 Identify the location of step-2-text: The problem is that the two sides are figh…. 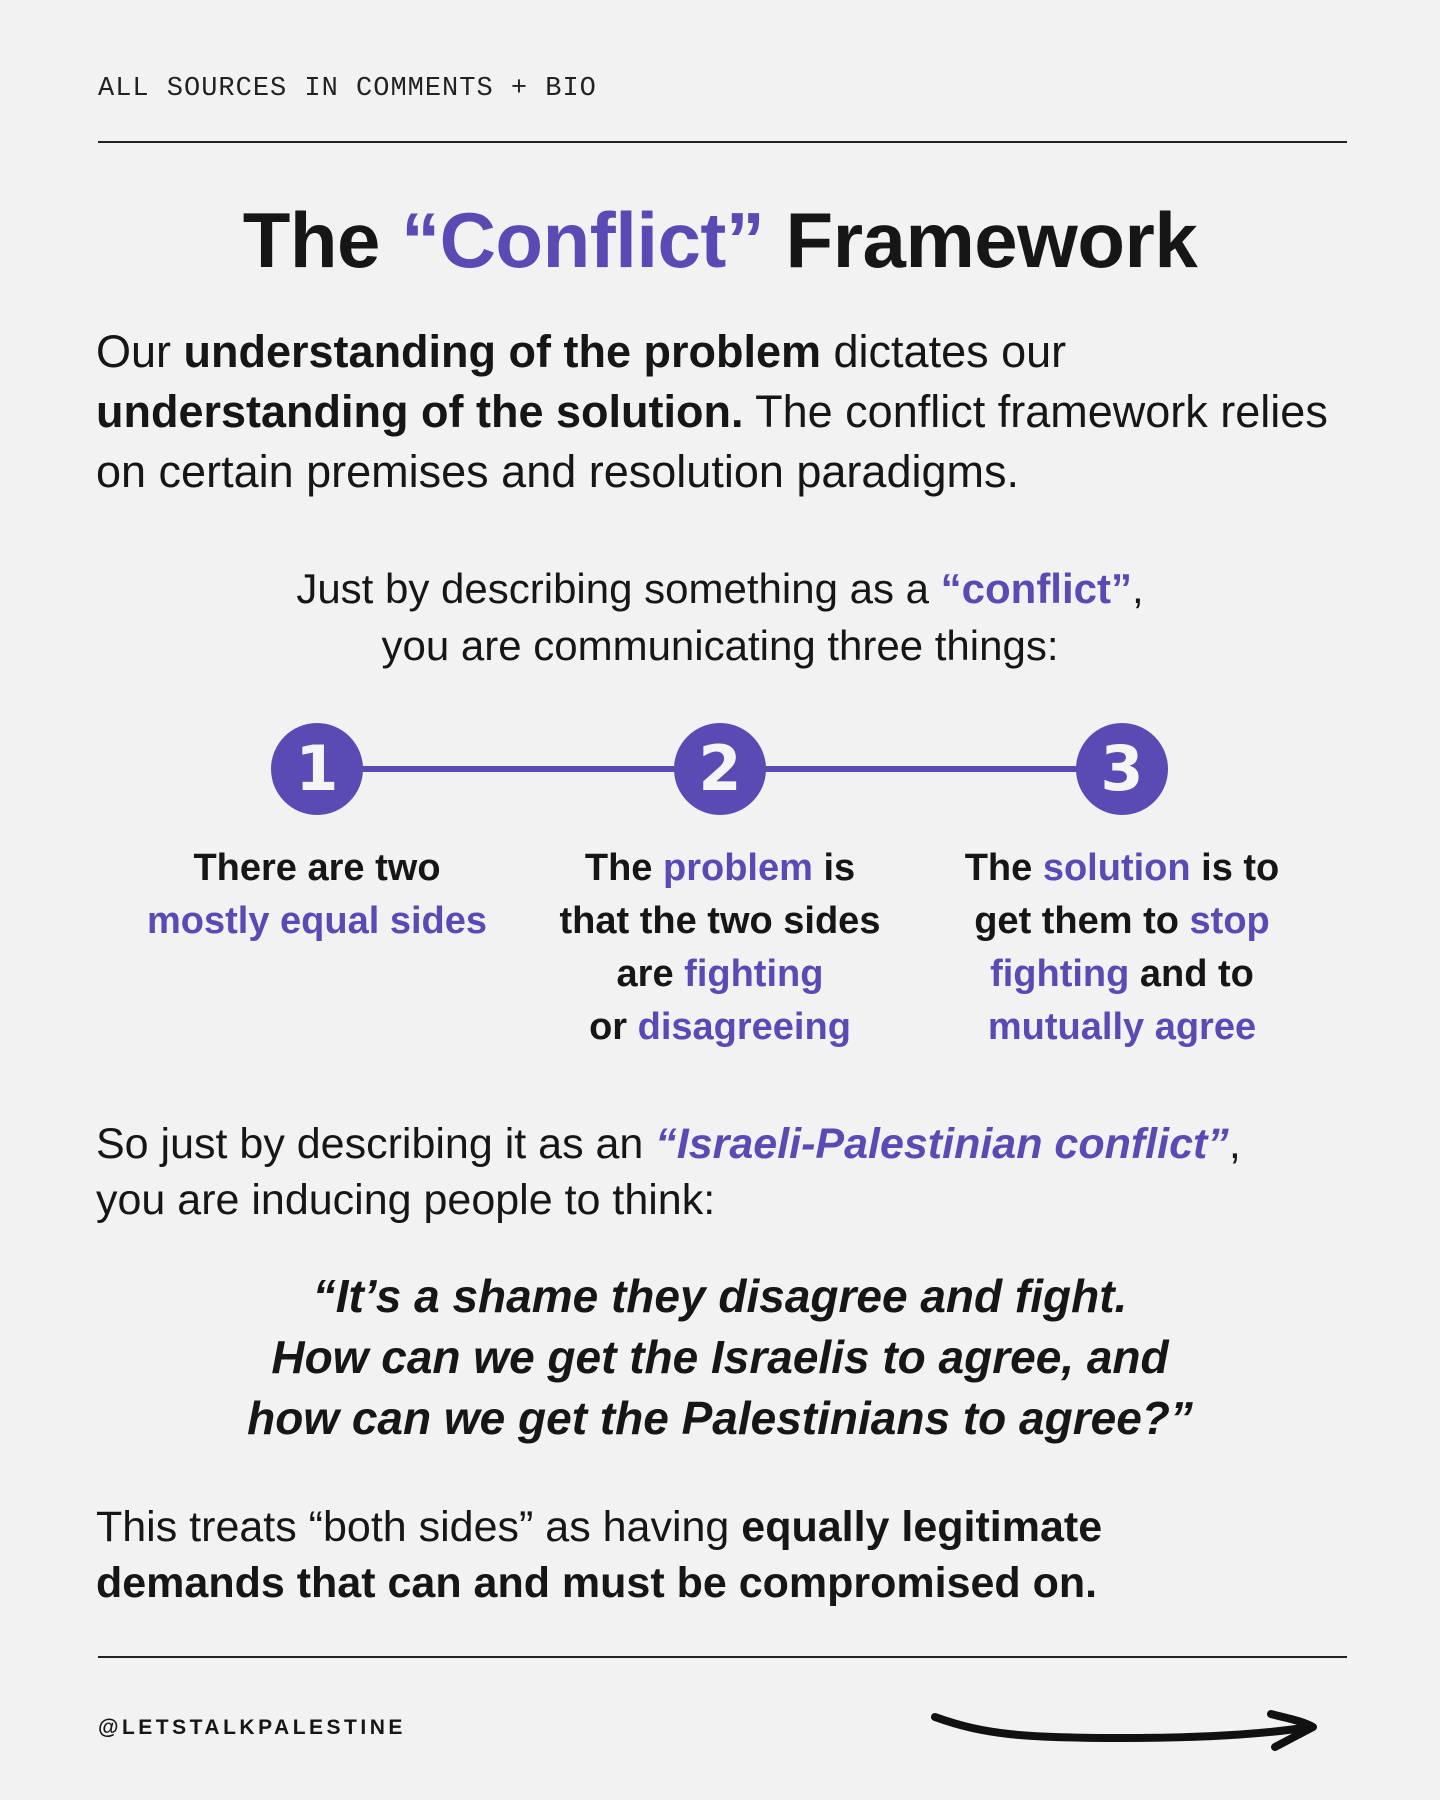
(720, 947).